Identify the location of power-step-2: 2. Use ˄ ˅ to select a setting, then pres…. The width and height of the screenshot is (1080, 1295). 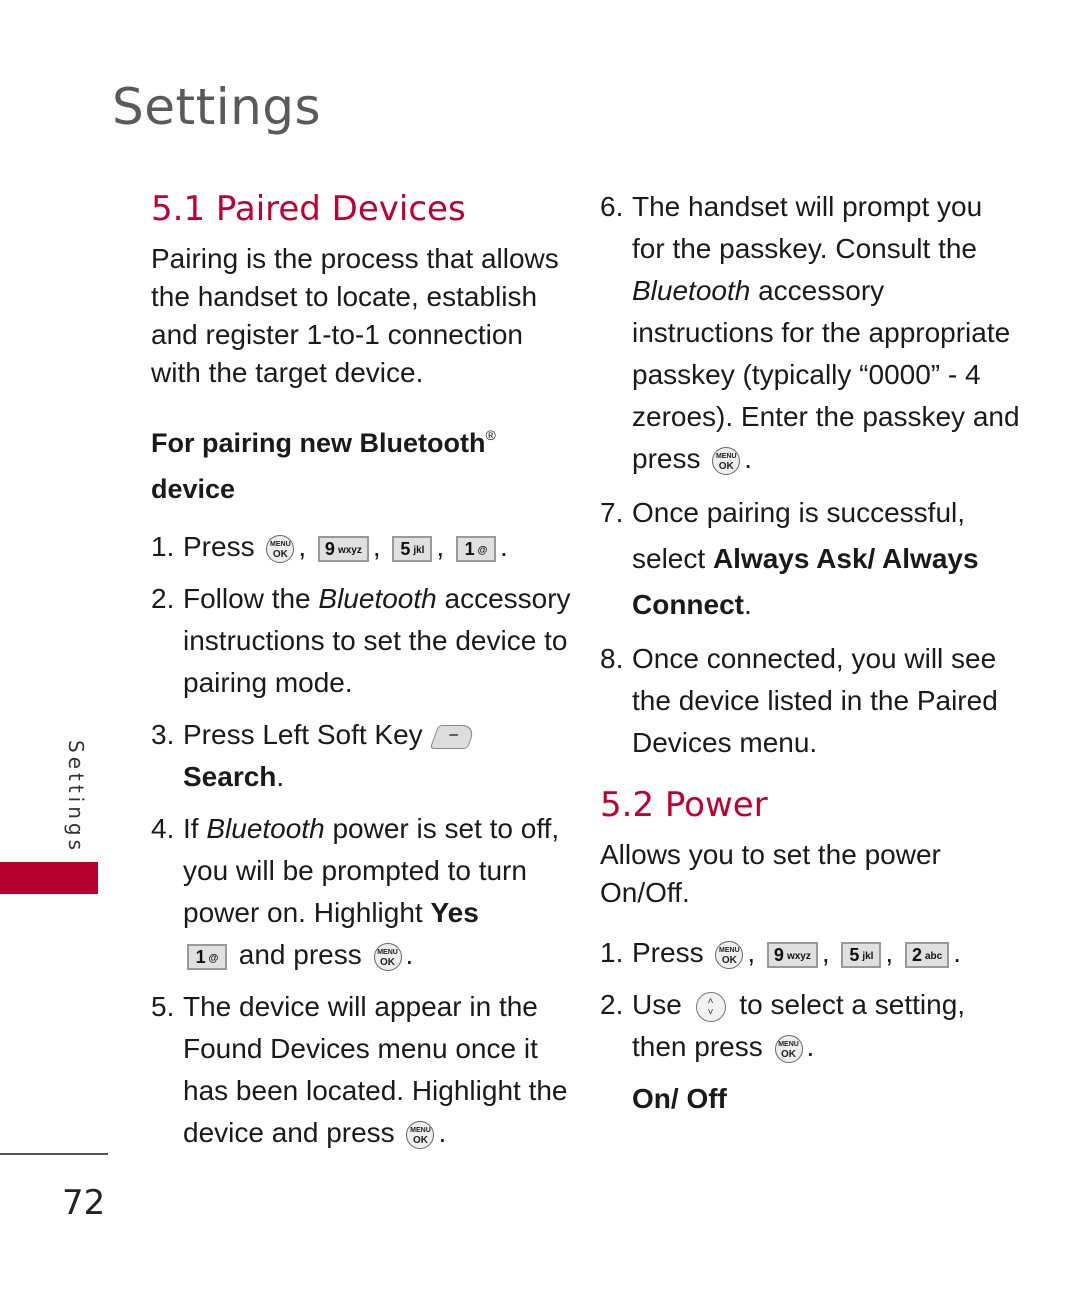
(783, 1026).